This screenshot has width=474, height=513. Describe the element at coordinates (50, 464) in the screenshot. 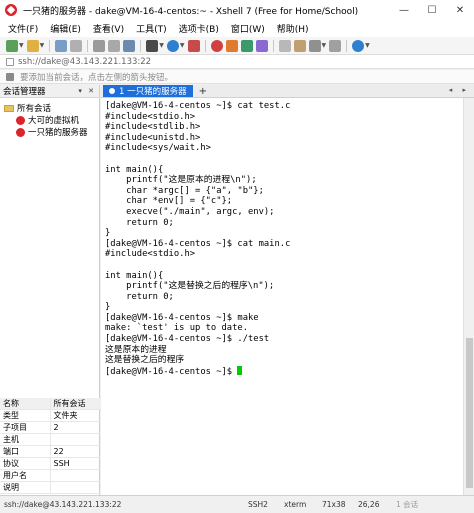

I see `table-row: 协议 SSH` at that location.